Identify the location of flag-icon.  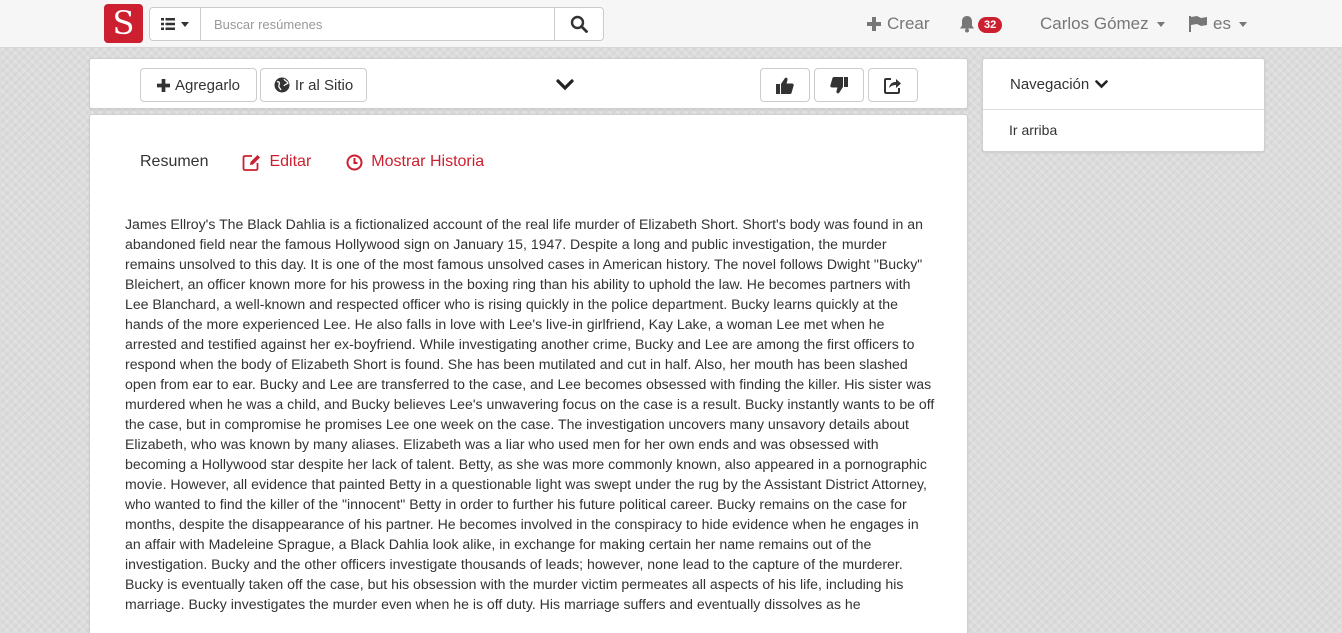
(1198, 24).